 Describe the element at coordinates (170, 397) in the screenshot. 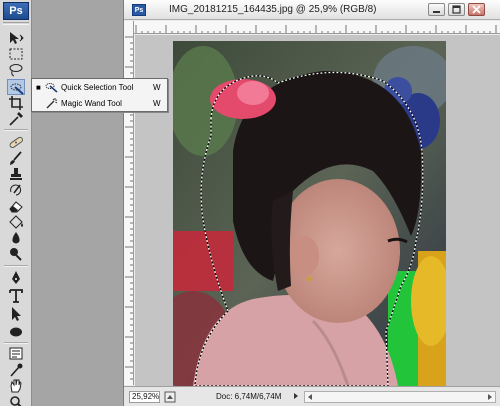

I see `document-status-icon` at that location.